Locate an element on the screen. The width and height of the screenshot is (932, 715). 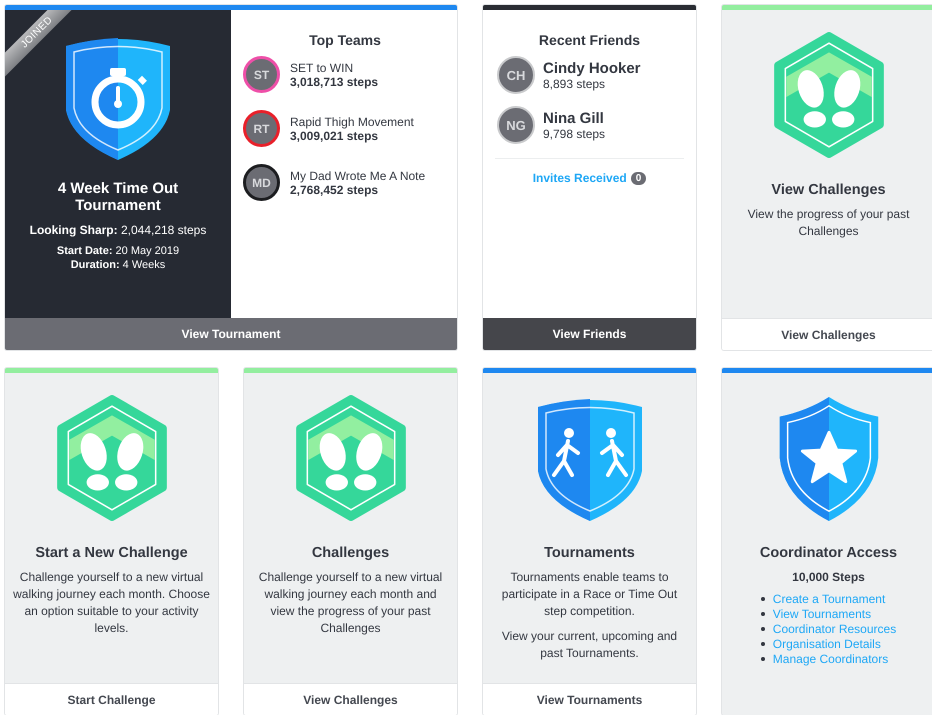
team-name: Rapid Thigh Movement is located at coordinates (352, 121).